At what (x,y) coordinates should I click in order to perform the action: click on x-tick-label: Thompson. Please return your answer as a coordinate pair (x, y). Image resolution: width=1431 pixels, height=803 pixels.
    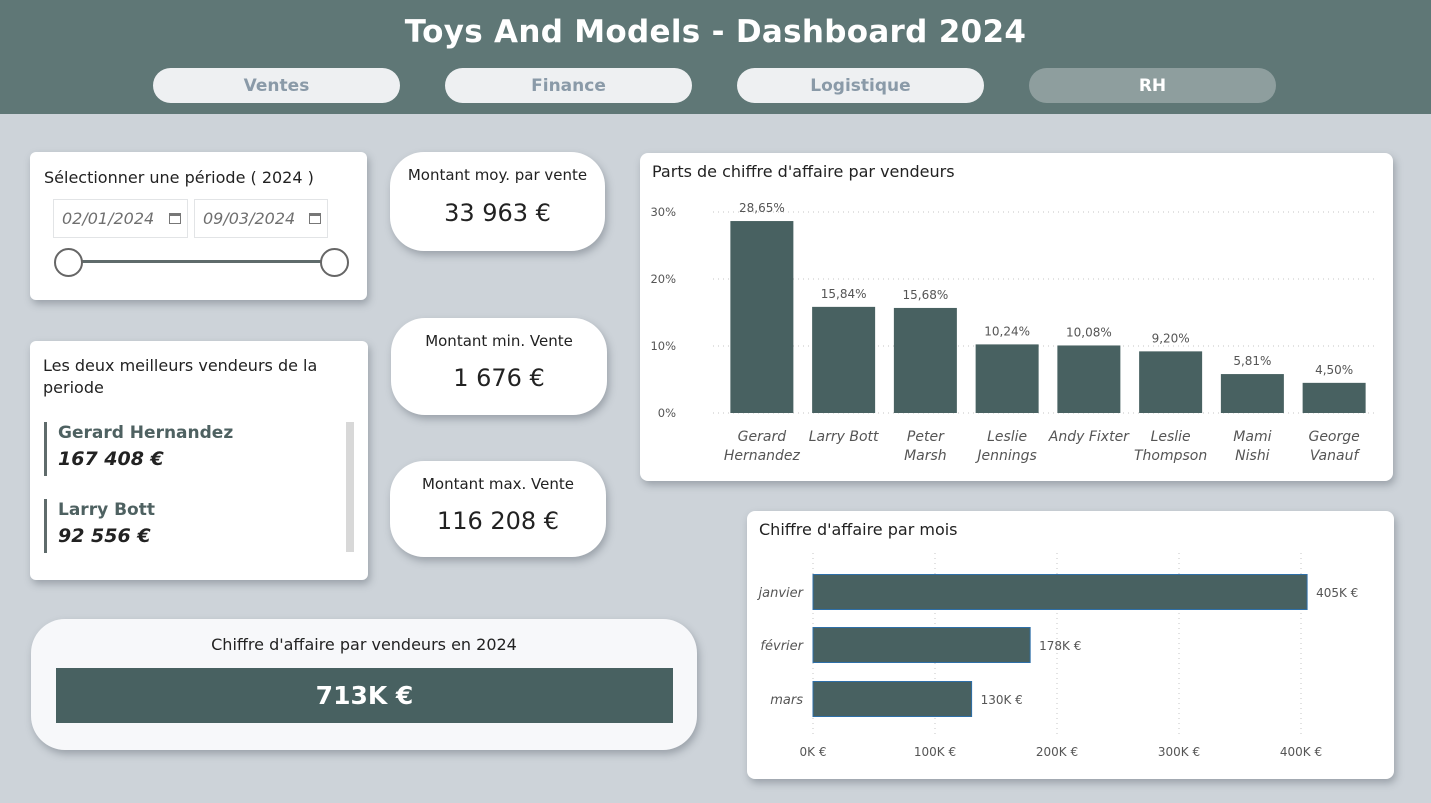
    Looking at the image, I should click on (1170, 456).